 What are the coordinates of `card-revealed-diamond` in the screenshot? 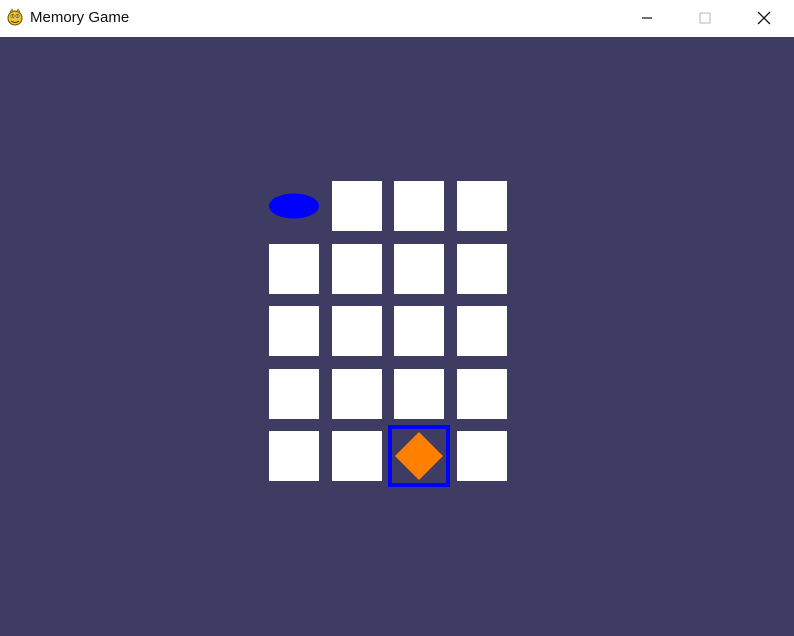 It's located at (419, 456).